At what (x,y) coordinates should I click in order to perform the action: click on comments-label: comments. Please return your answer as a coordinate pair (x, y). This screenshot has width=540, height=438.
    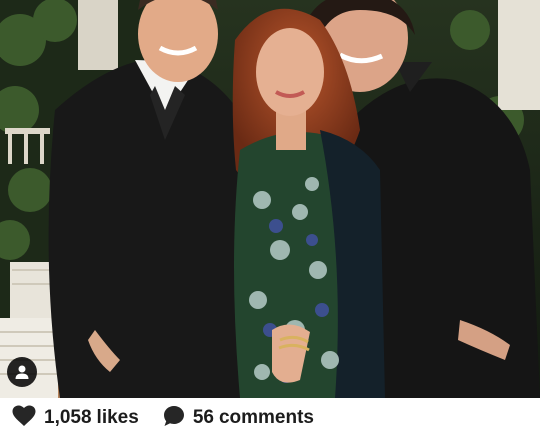
    Looking at the image, I should click on (266, 417).